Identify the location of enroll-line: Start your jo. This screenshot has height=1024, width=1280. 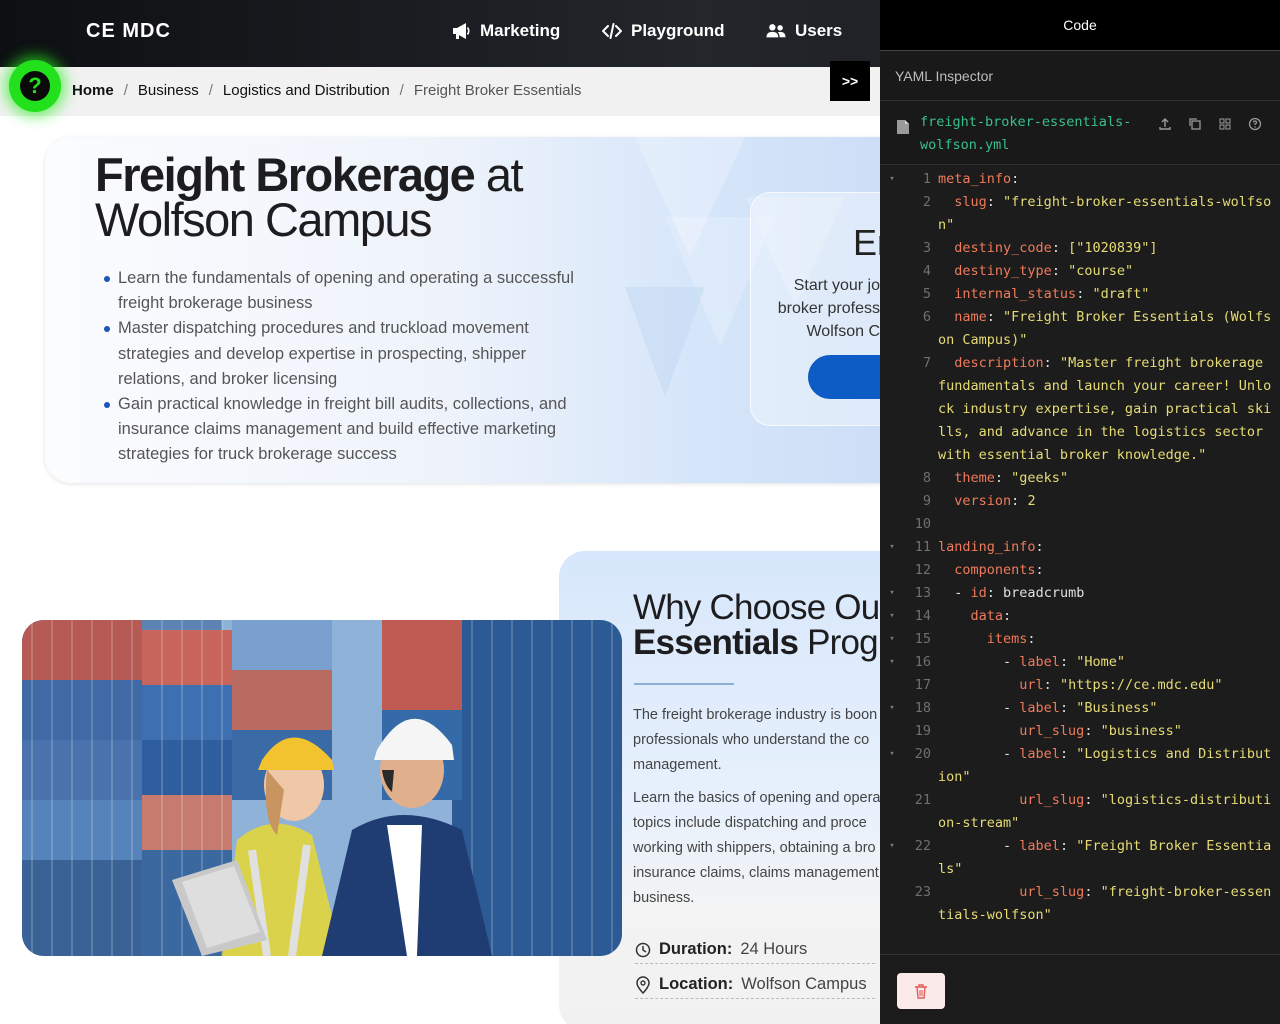
(836, 285).